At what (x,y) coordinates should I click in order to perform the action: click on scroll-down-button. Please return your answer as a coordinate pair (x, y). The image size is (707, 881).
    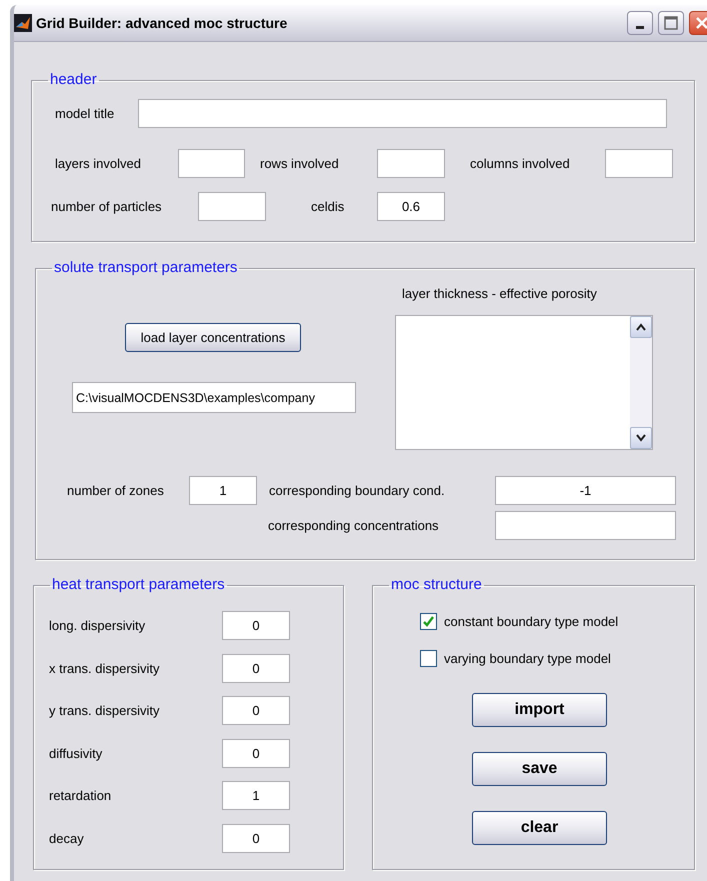
    Looking at the image, I should click on (641, 438).